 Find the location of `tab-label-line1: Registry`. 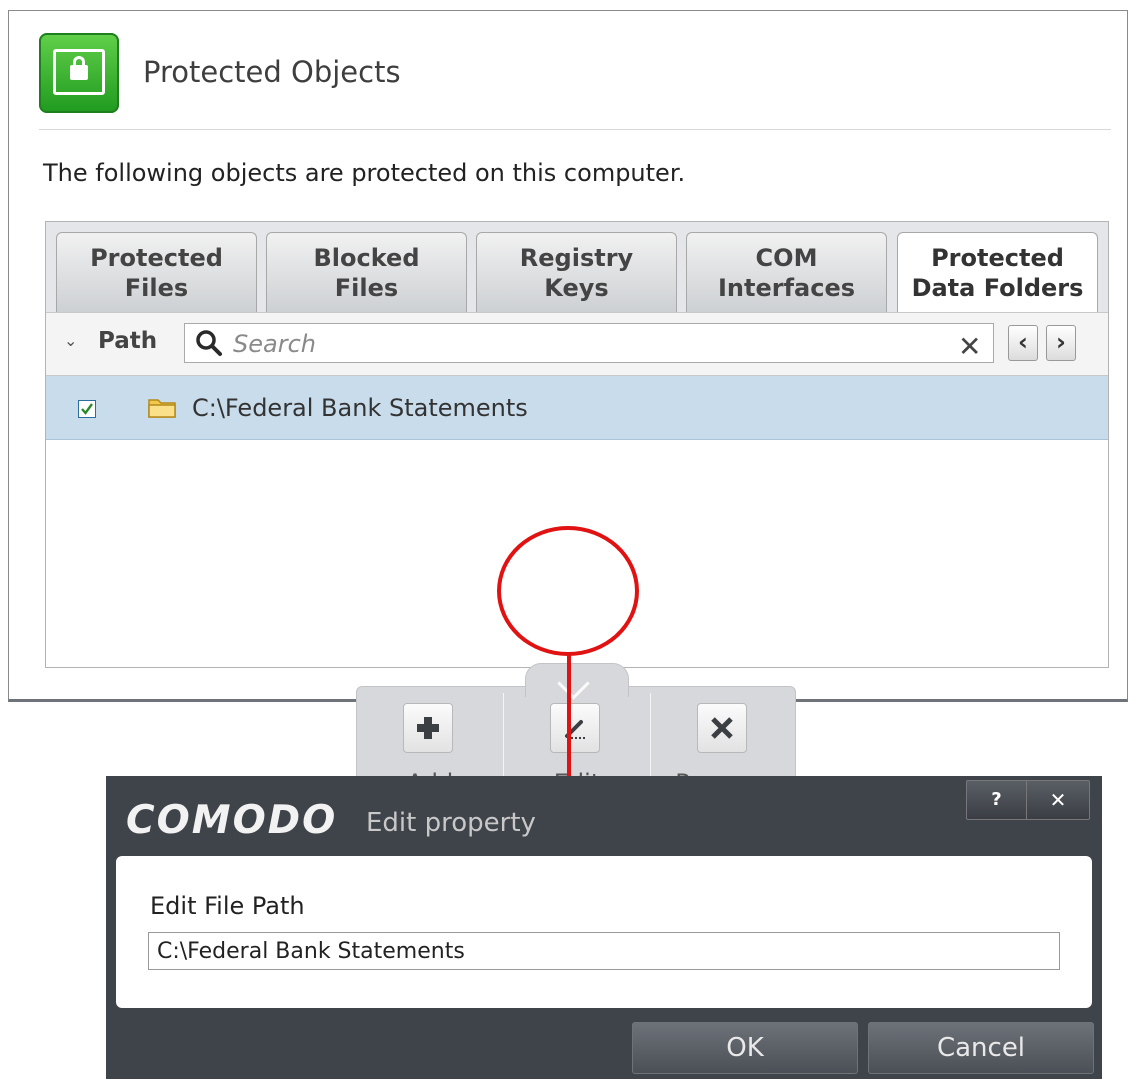

tab-label-line1: Registry is located at coordinates (576, 258).